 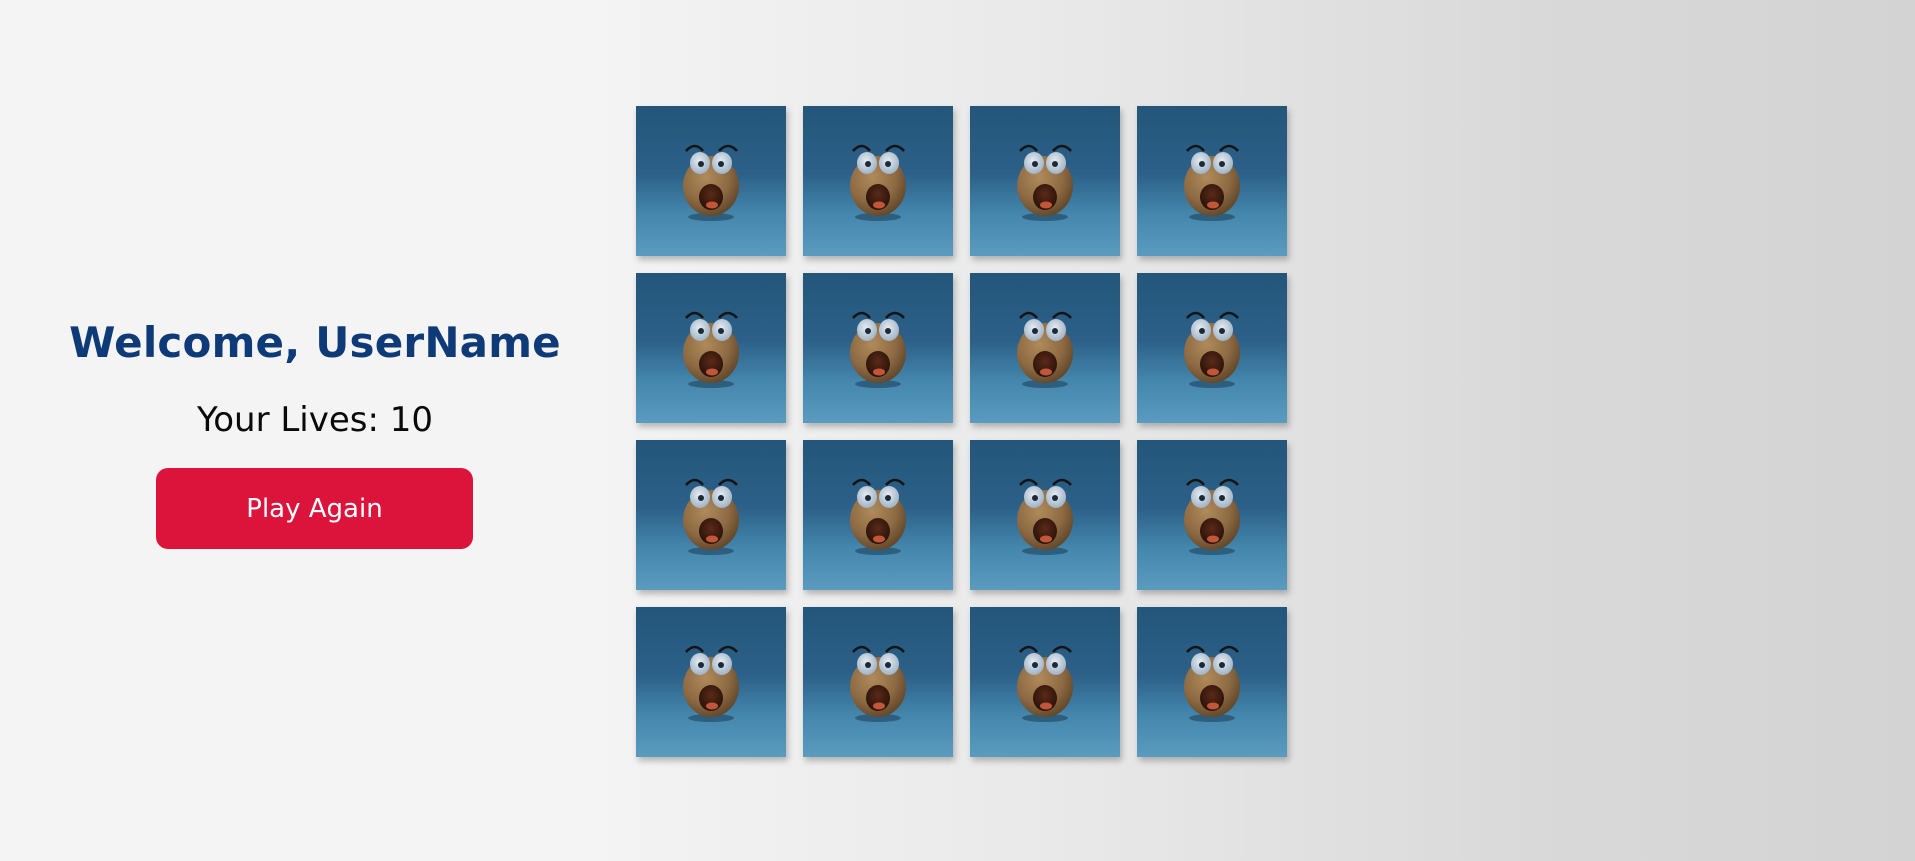 What do you see at coordinates (711, 682) in the screenshot?
I see `card-r4-c1` at bounding box center [711, 682].